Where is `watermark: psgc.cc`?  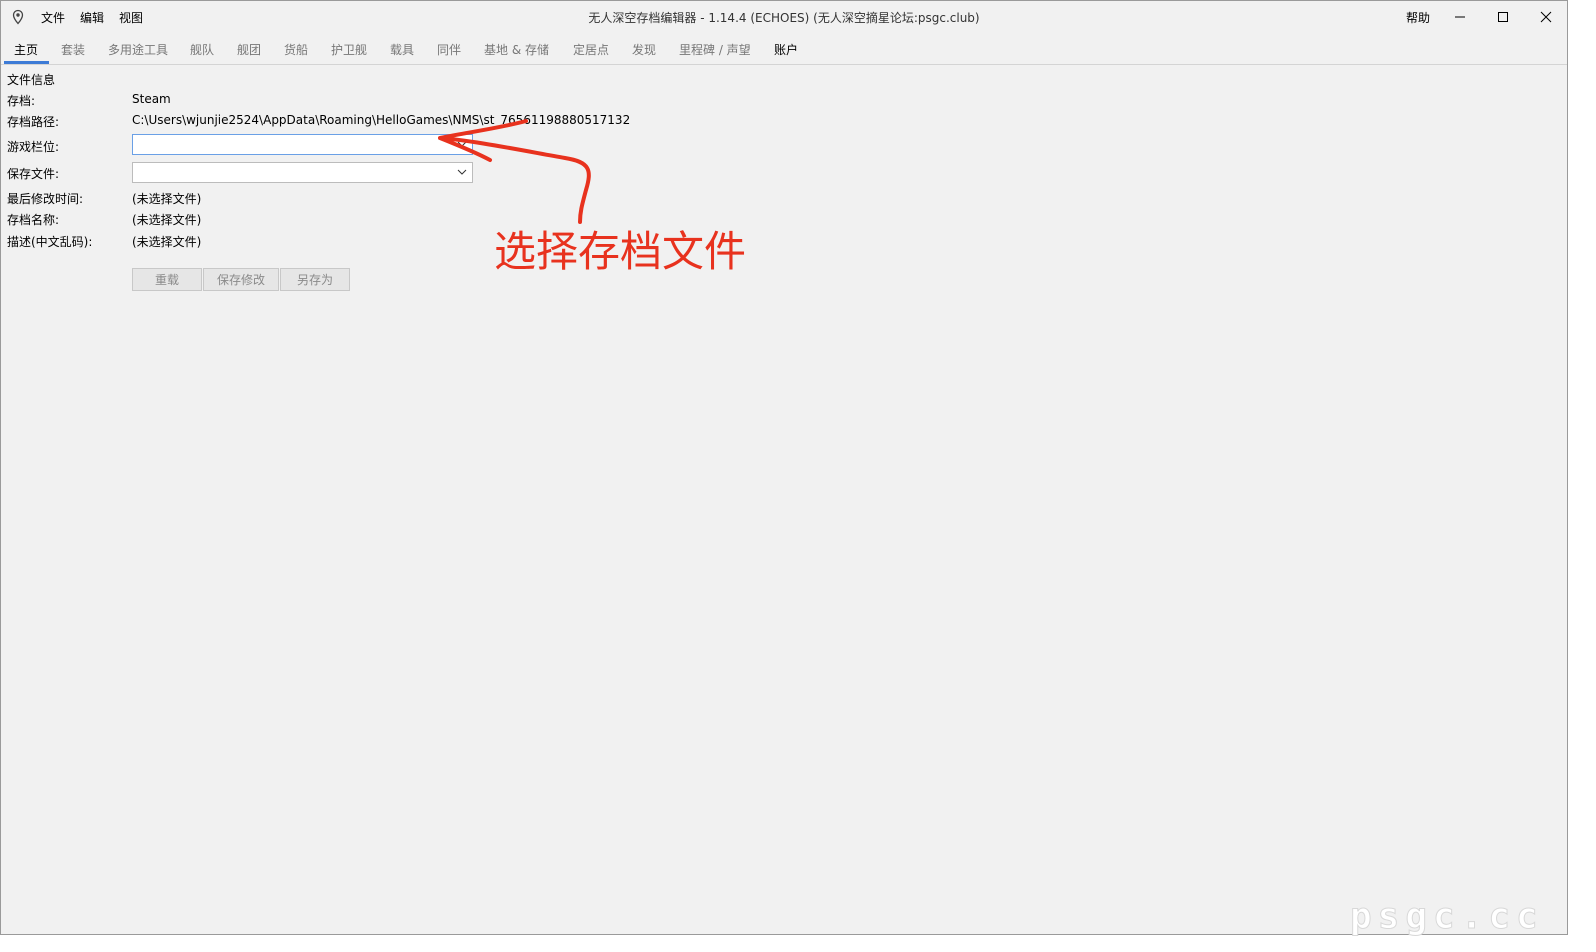
watermark: psgc.cc is located at coordinates (1447, 917).